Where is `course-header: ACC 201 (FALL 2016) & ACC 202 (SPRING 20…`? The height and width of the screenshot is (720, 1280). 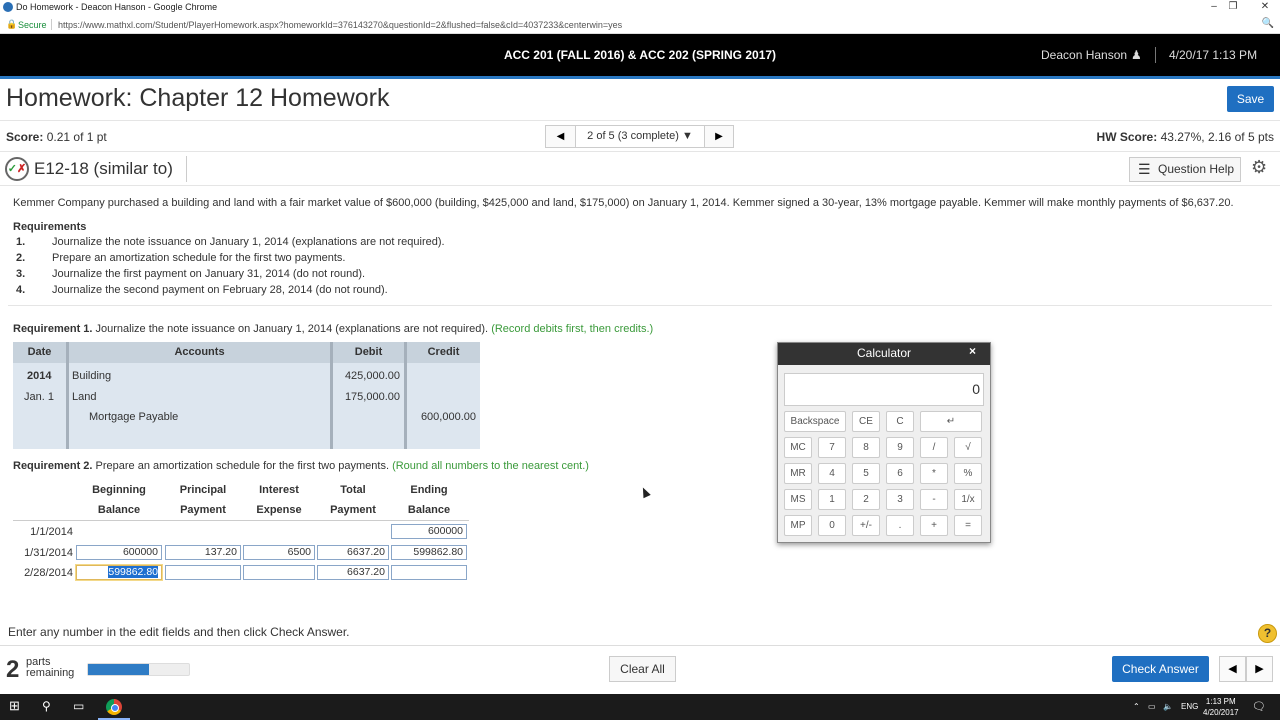
course-header: ACC 201 (FALL 2016) & ACC 202 (SPRING 20… is located at coordinates (640, 55).